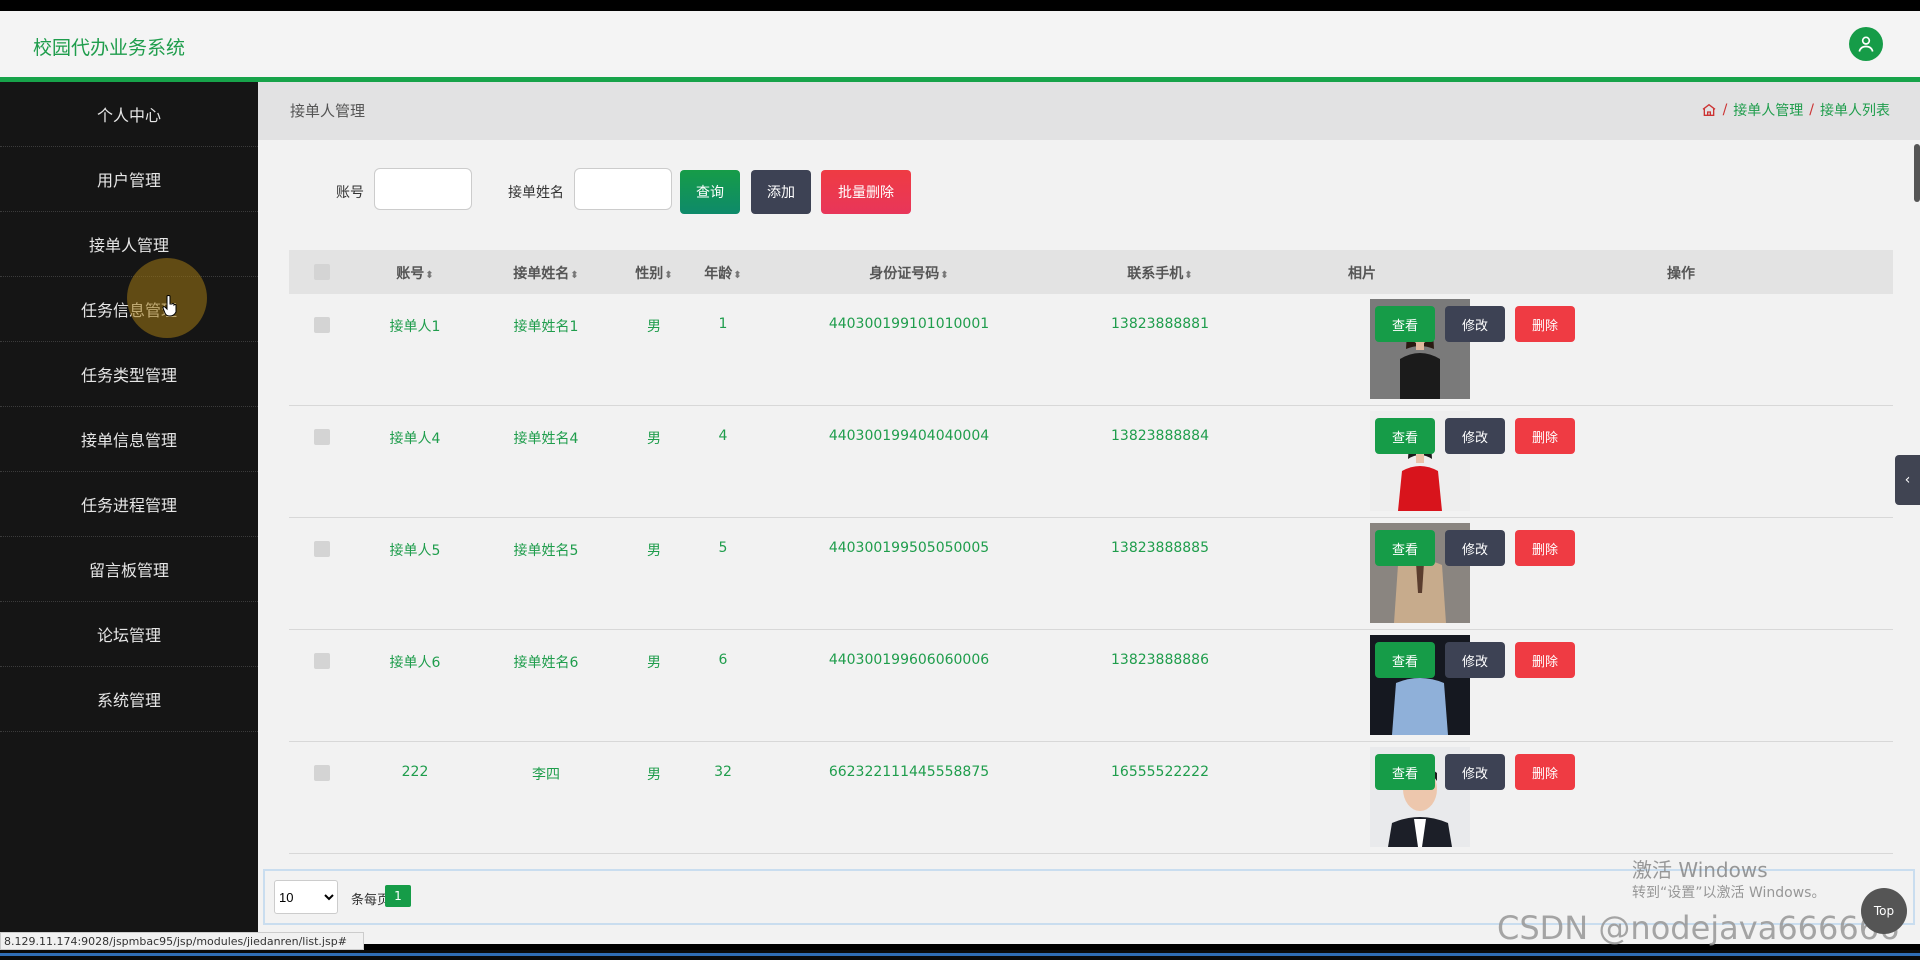  What do you see at coordinates (722, 273) in the screenshot?
I see `column-header-age: 年龄⬍` at bounding box center [722, 273].